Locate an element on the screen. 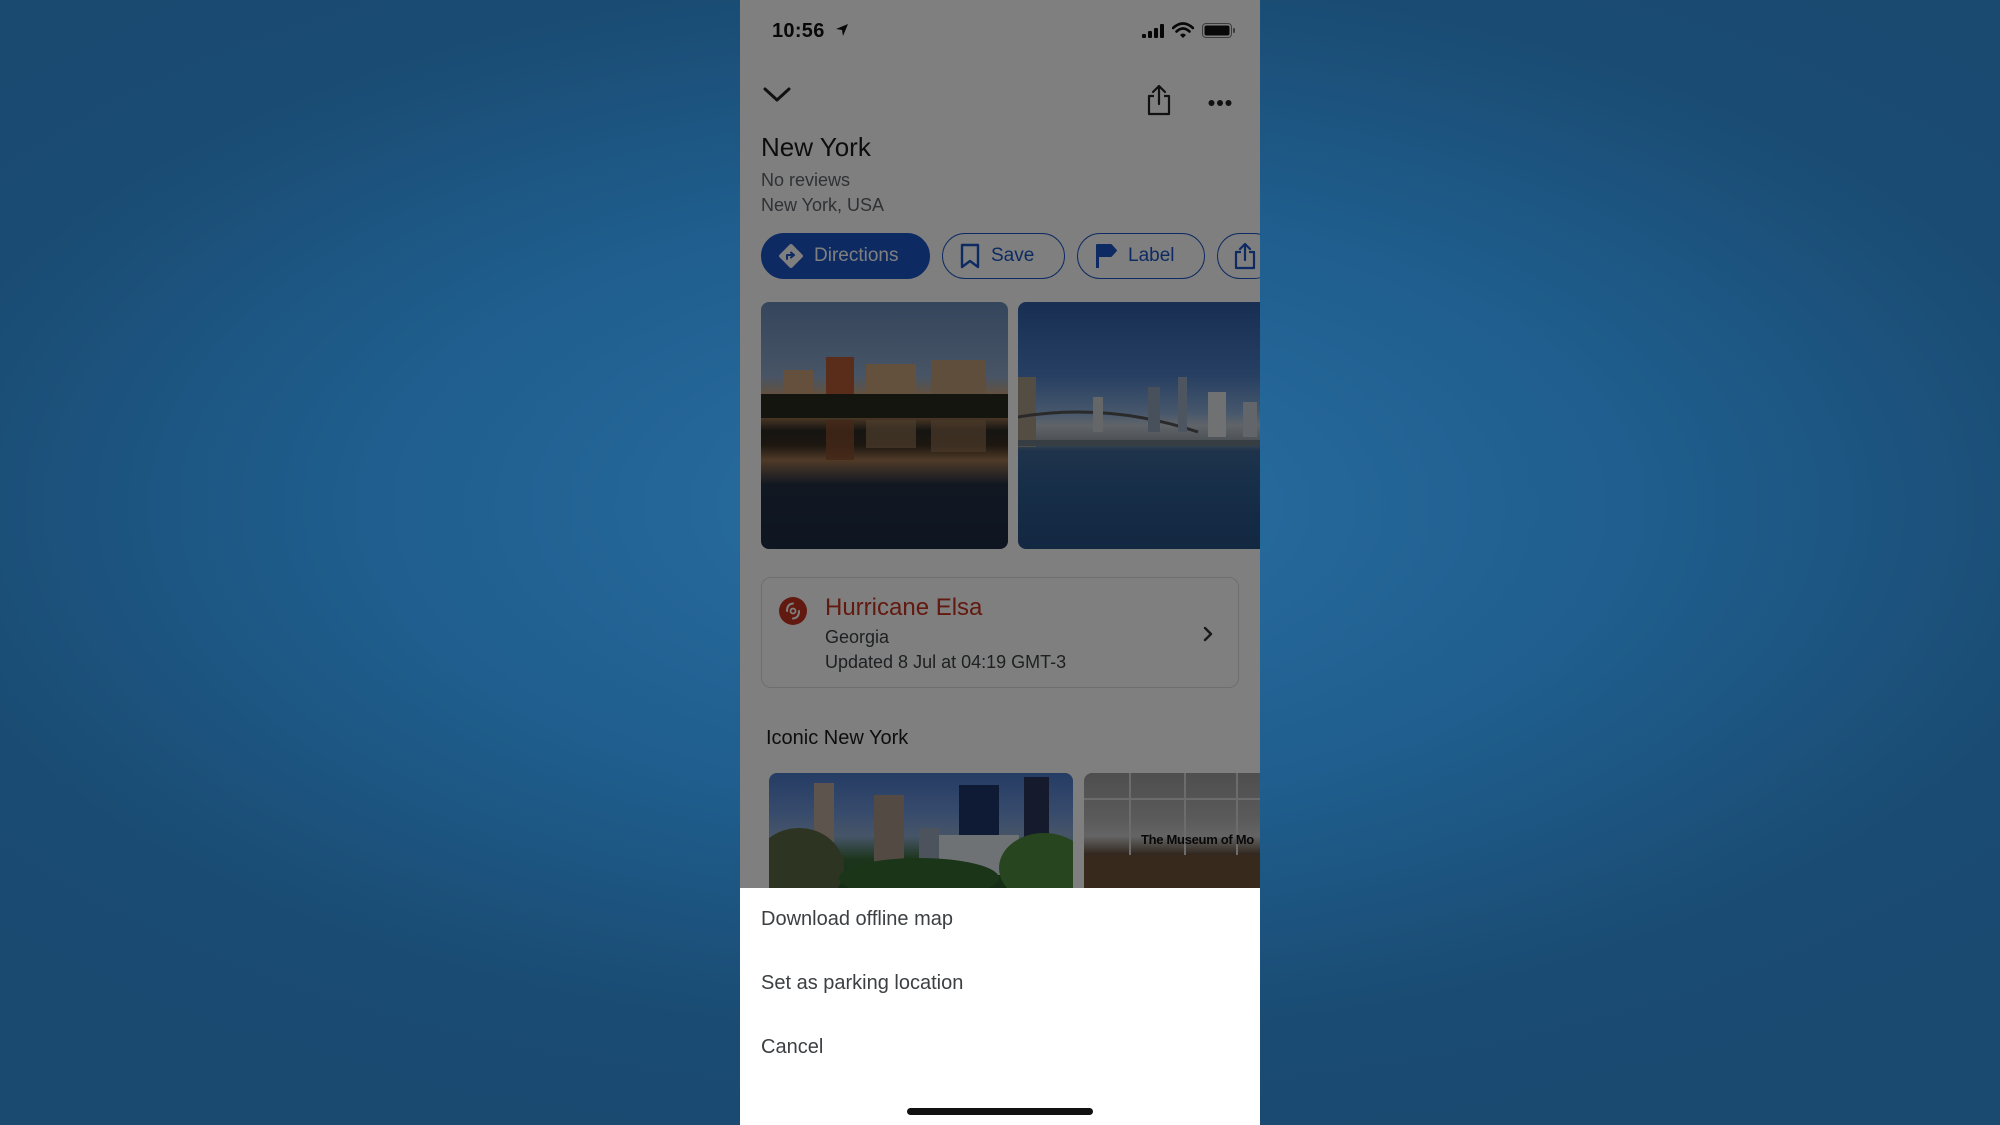  set-parking-location-option: Set as parking location is located at coordinates (862, 983).